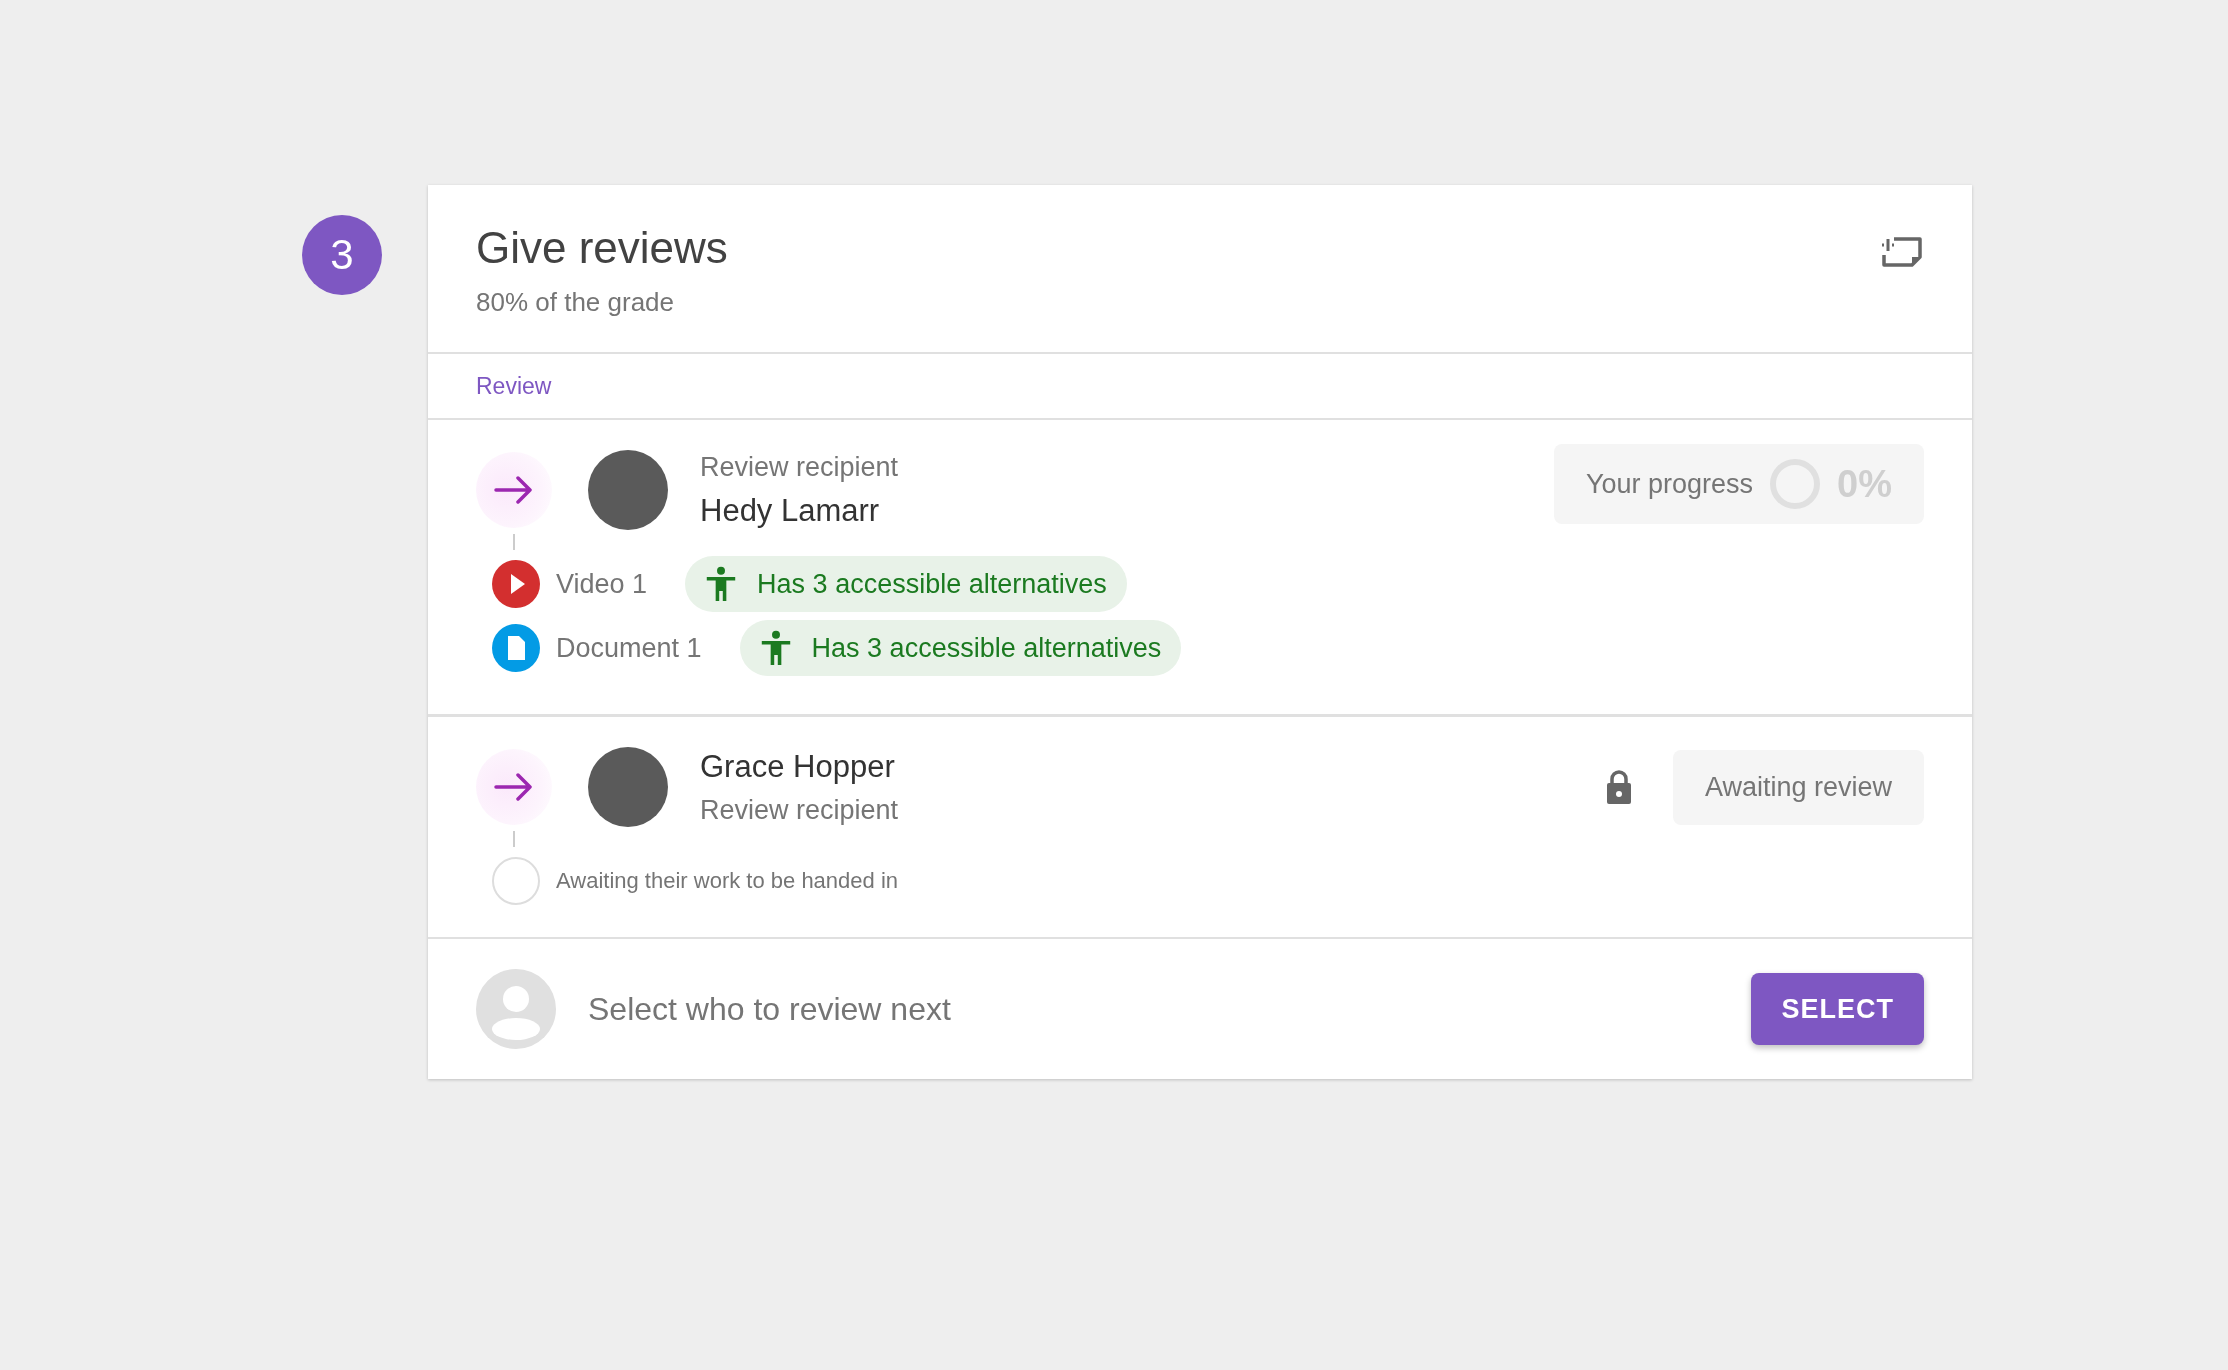 The width and height of the screenshot is (2228, 1370). What do you see at coordinates (602, 584) in the screenshot?
I see `attachment-name: Video 1` at bounding box center [602, 584].